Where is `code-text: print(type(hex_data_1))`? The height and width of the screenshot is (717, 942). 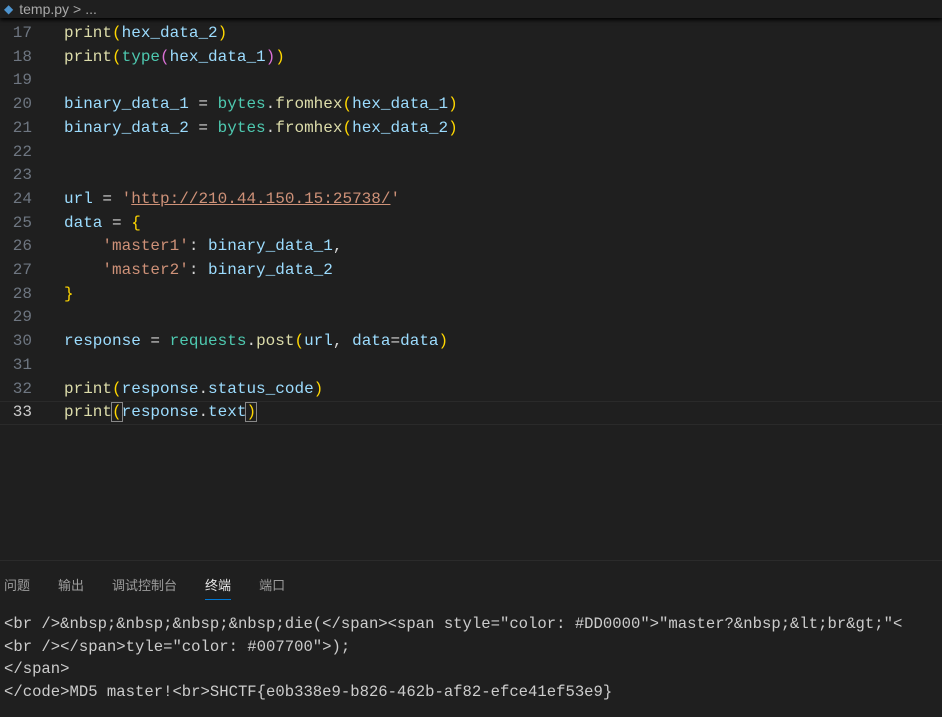 code-text: print(type(hex_data_1)) is located at coordinates (174, 56).